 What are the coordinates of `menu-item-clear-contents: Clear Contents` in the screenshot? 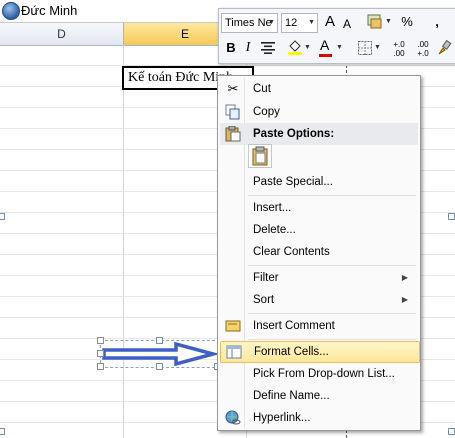 It's located at (319, 252).